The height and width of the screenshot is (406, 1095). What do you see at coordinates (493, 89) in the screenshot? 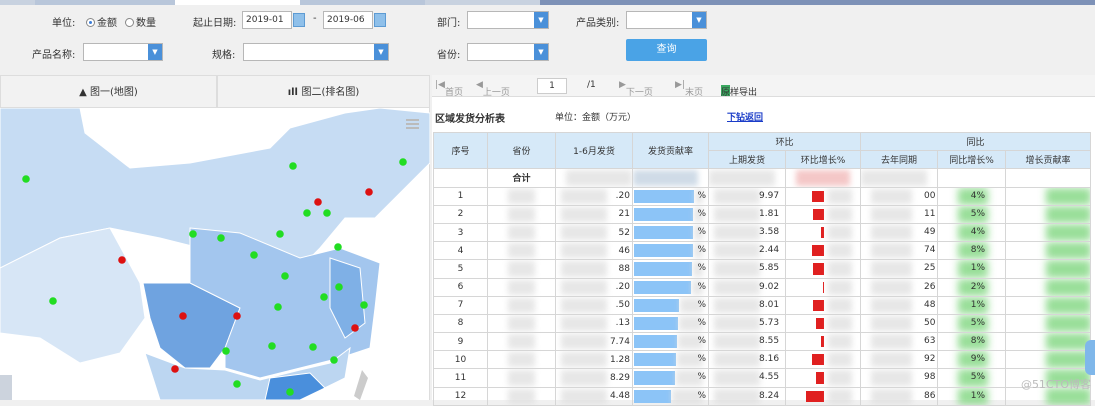
I see `prev-page-button: ◀ 上一页` at bounding box center [493, 89].